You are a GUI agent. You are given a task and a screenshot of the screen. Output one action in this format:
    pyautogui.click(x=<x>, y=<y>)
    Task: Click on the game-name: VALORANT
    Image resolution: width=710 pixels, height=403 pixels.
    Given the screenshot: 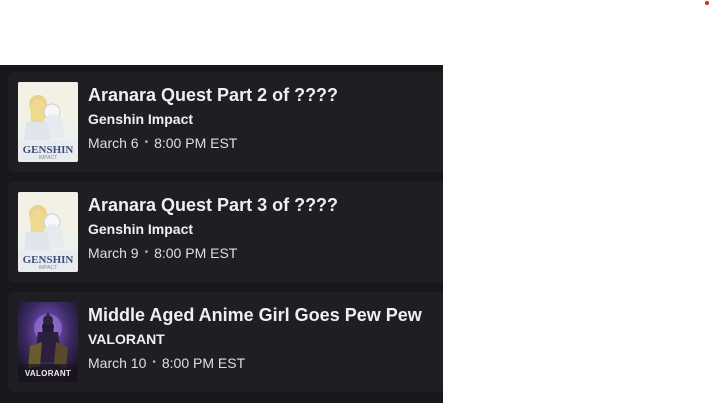 What is the action you would take?
    pyautogui.click(x=263, y=339)
    